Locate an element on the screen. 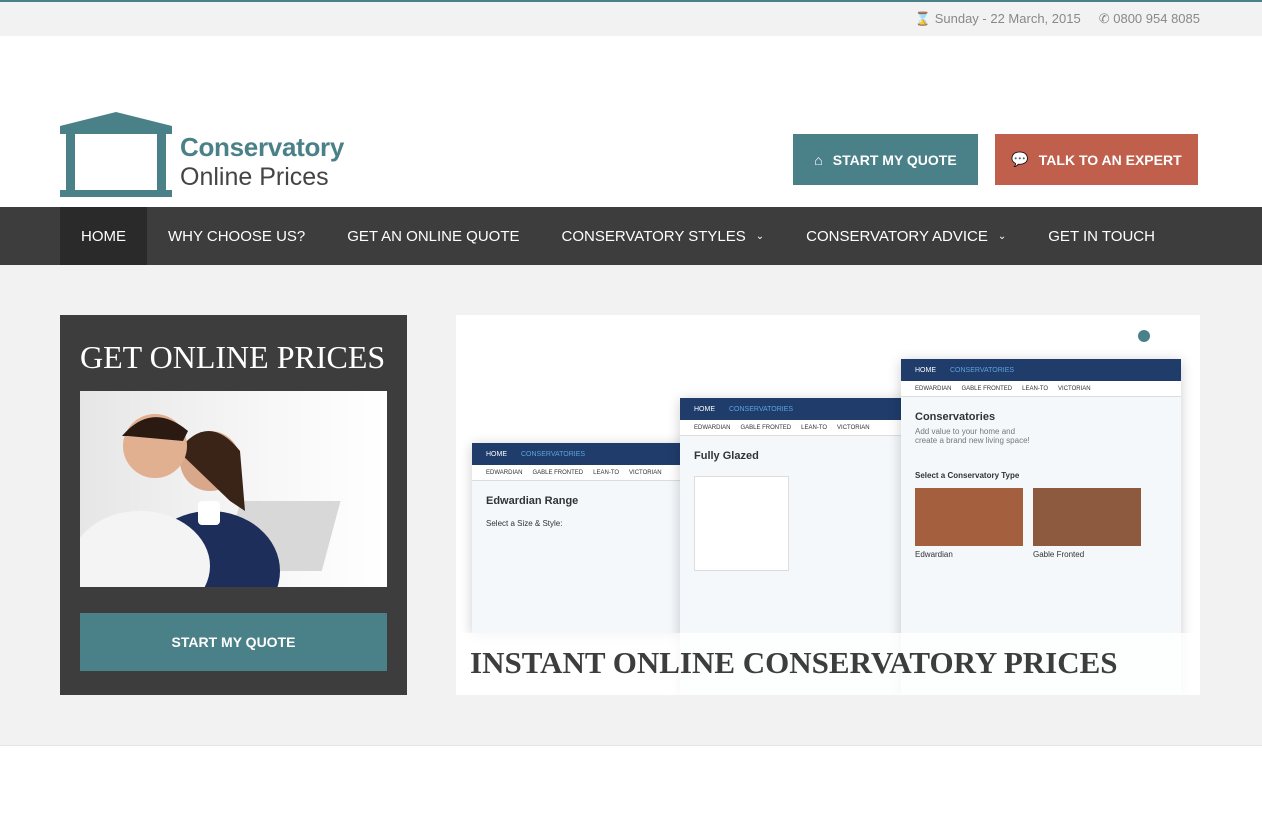 The height and width of the screenshot is (838, 1262). phone-info: ✆ 0800 954 8085 is located at coordinates (1149, 19).